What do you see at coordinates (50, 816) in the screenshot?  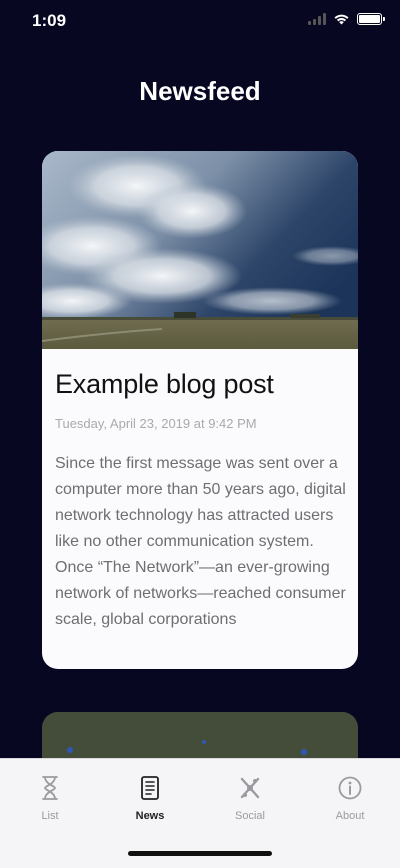 I see `tab-list-label: List` at bounding box center [50, 816].